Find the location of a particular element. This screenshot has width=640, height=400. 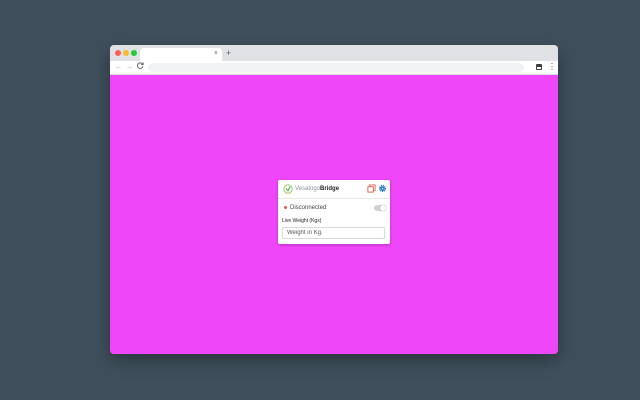

extension-icon is located at coordinates (539, 67).